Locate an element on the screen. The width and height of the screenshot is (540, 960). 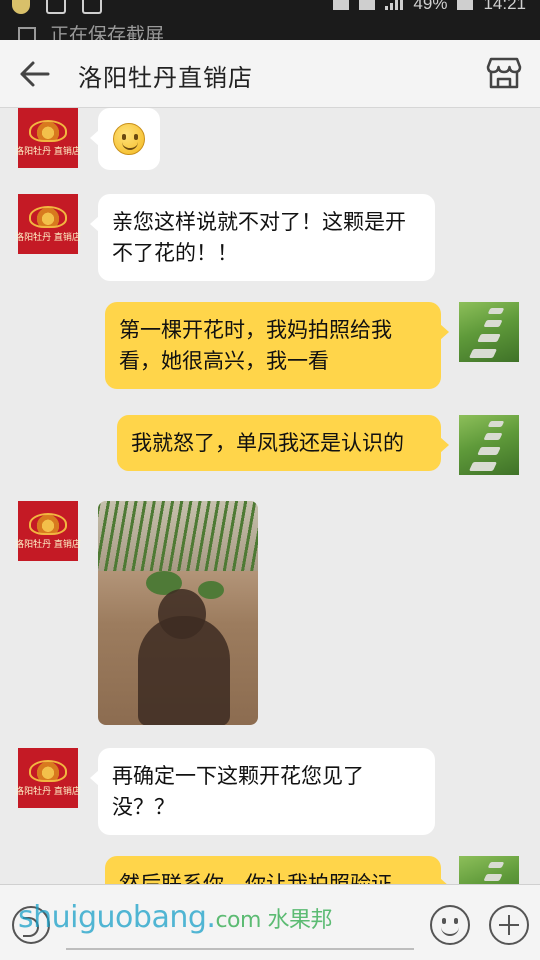
clock: 14:21 is located at coordinates (504, 6).